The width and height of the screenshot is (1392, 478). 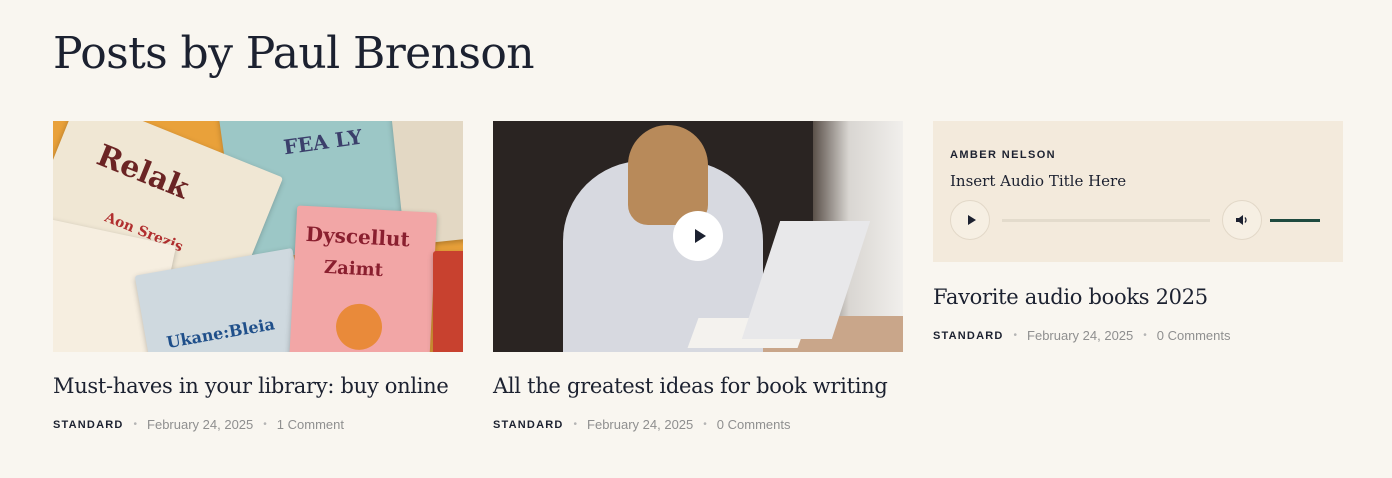 I want to click on video-play-button, so click(x=698, y=236).